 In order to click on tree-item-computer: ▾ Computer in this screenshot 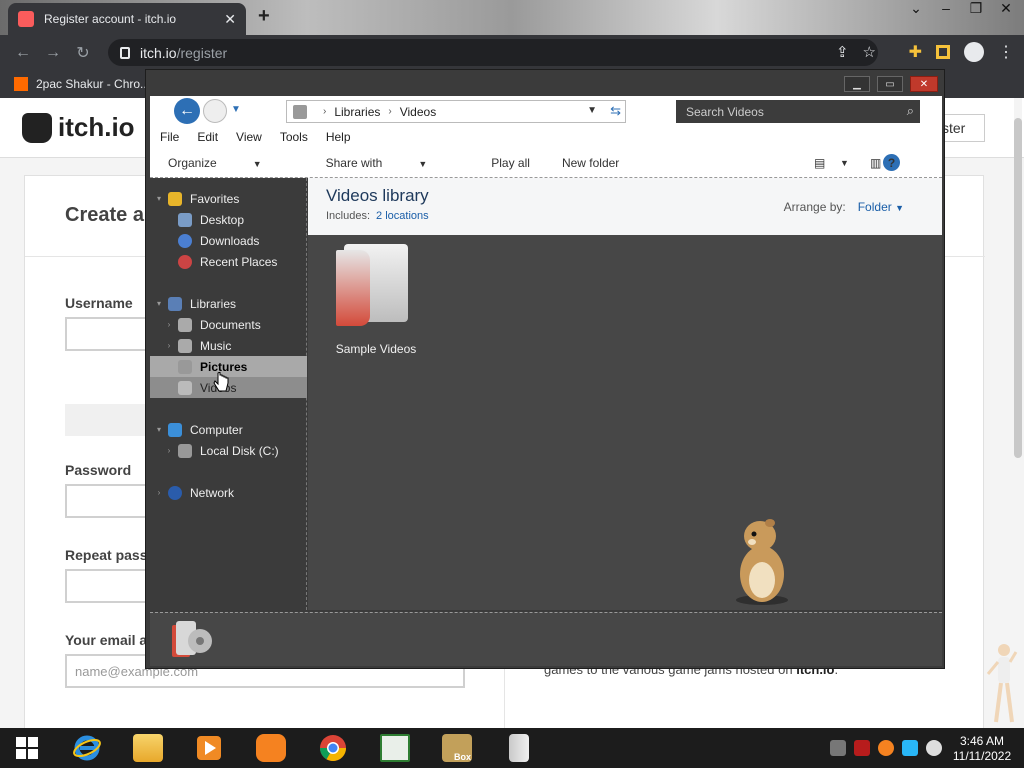, I will do `click(228, 429)`.